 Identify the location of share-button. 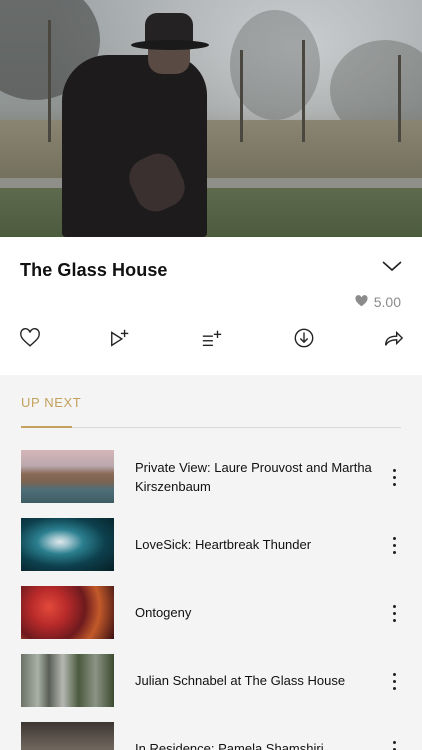
(393, 340).